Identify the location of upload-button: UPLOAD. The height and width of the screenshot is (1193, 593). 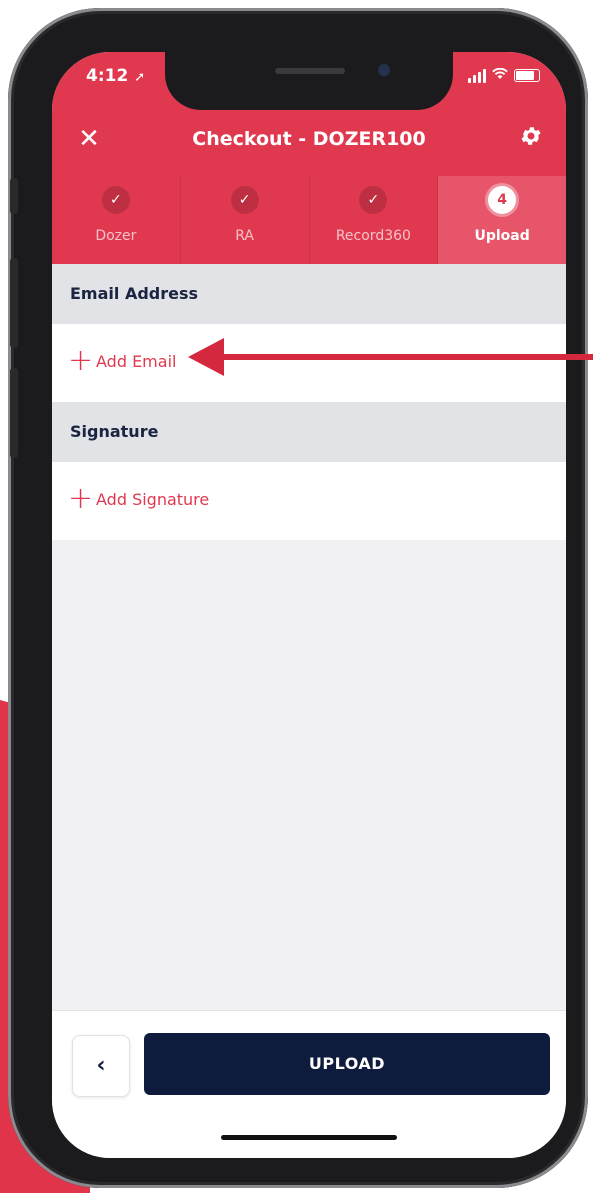
(347, 1064).